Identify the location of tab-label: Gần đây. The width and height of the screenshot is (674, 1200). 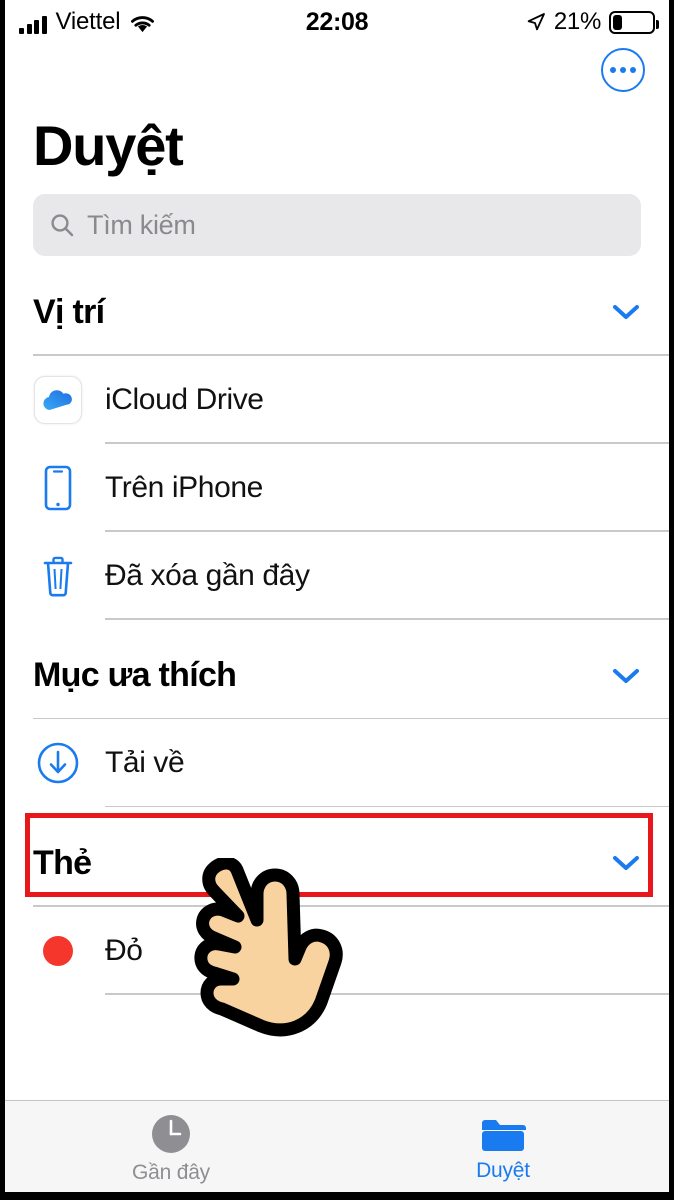
(171, 1172).